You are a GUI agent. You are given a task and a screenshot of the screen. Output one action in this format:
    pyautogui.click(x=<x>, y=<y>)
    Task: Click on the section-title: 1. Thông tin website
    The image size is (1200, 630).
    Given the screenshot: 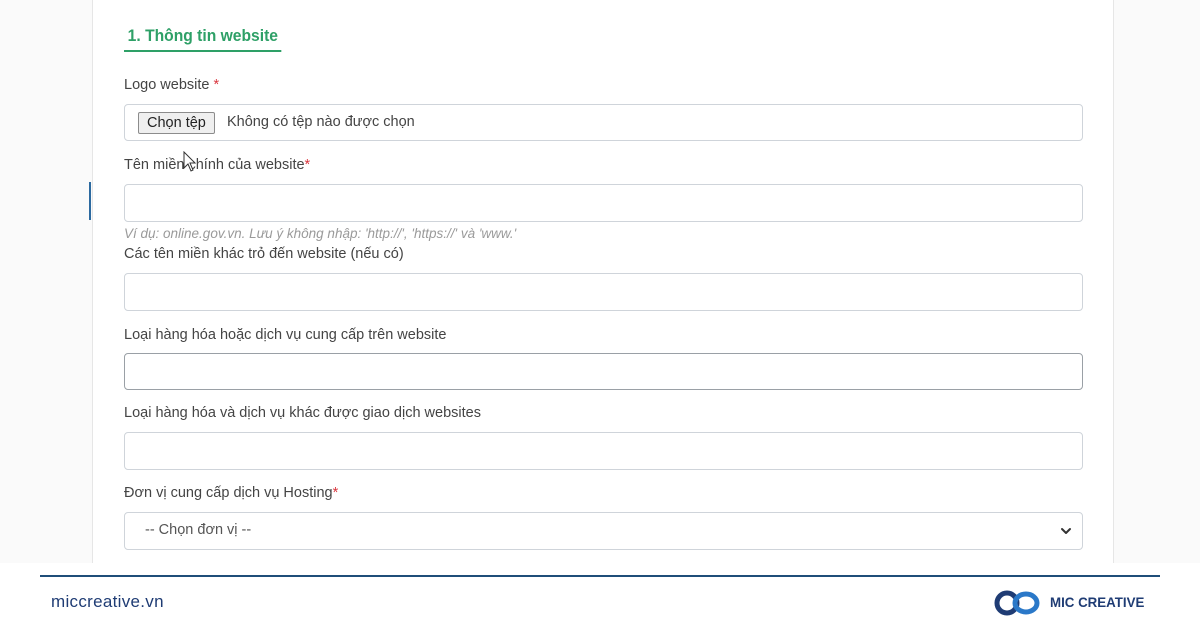 What is the action you would take?
    pyautogui.click(x=203, y=39)
    